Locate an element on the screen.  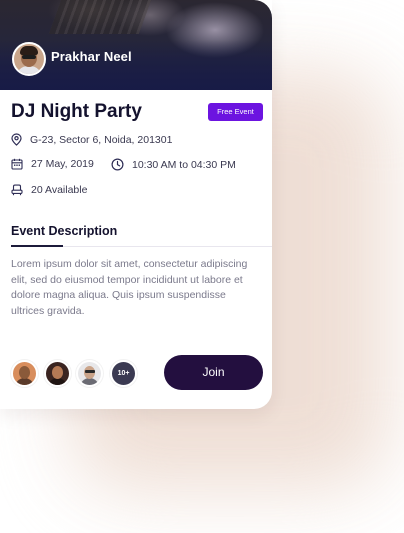
event-date: 27 May, 2019 is located at coordinates (62, 164).